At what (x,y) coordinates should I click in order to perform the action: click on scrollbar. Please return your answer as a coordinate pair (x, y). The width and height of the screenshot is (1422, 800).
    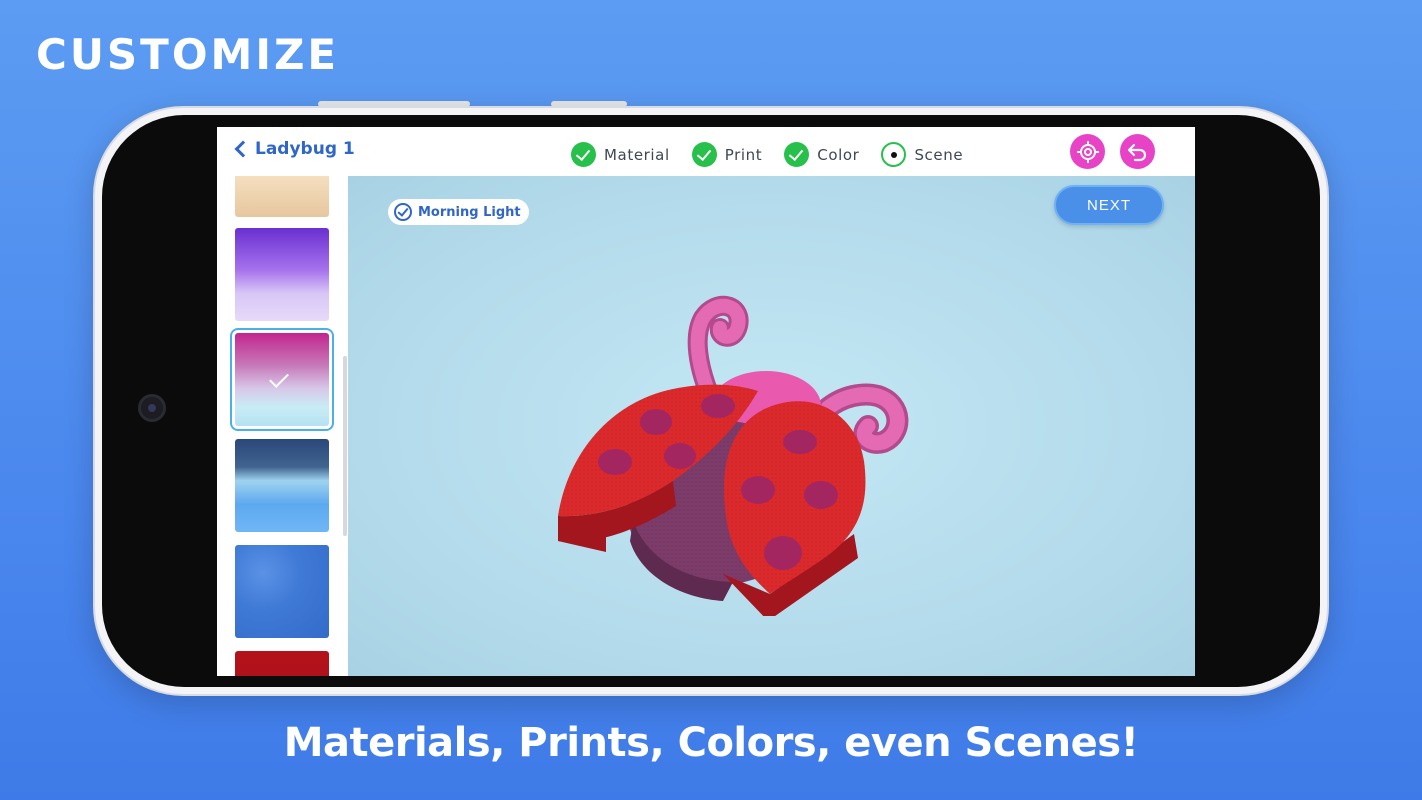
    Looking at the image, I should click on (345, 446).